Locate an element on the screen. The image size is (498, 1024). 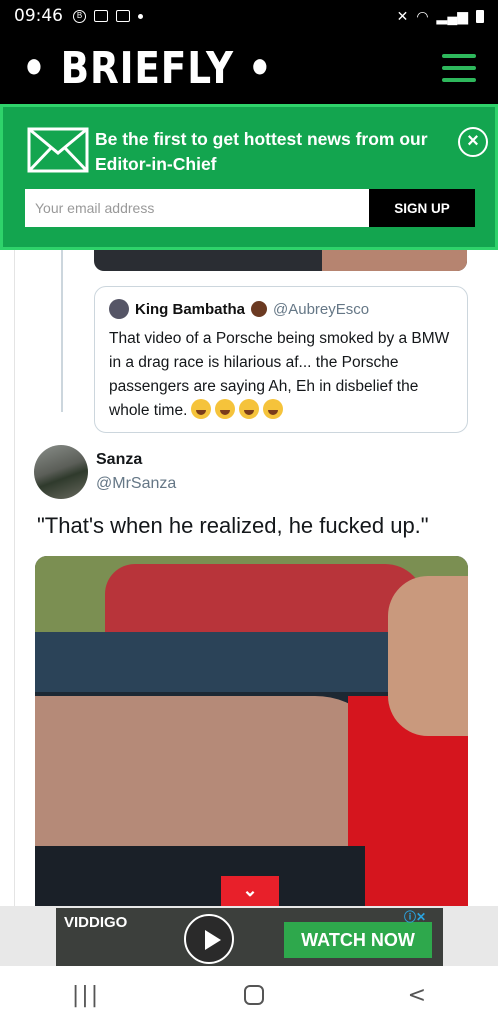
author-handle: @MrSanza is located at coordinates (136, 483).